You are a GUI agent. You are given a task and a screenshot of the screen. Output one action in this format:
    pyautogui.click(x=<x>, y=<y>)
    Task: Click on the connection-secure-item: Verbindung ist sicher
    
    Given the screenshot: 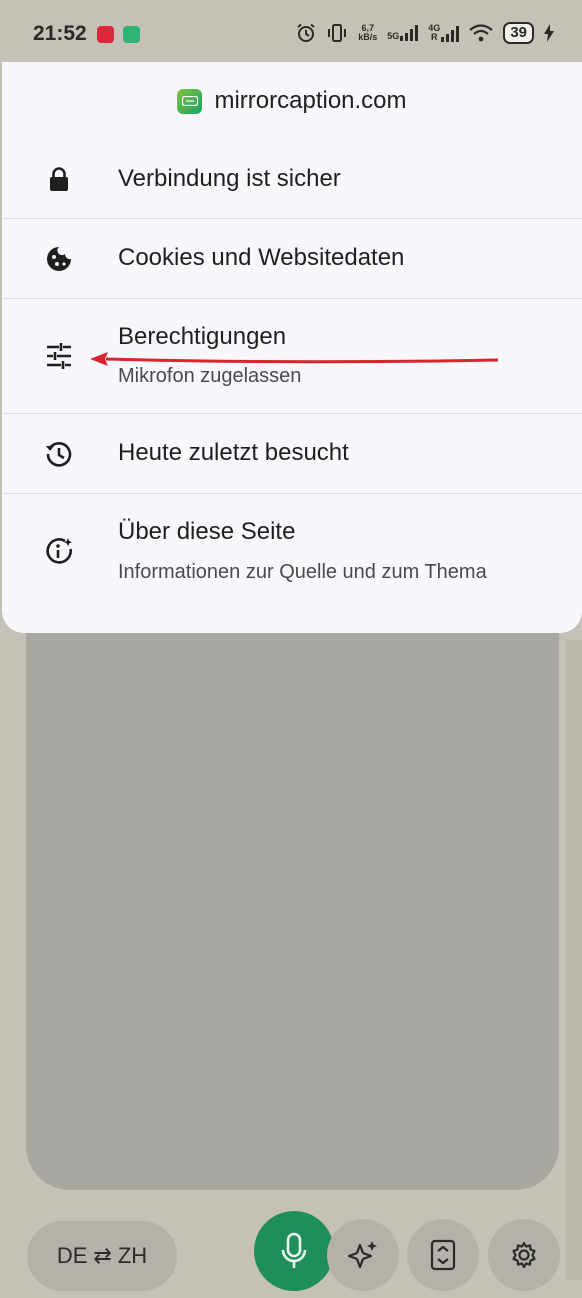 What is the action you would take?
    pyautogui.click(x=292, y=179)
    